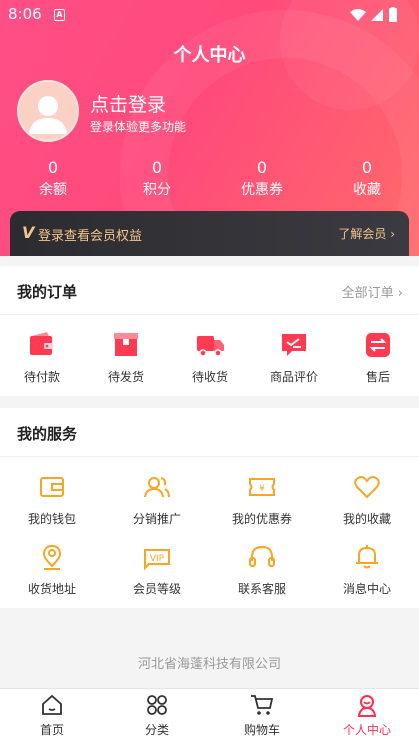  I want to click on vip-more-link: 了解会员 ›, so click(366, 233).